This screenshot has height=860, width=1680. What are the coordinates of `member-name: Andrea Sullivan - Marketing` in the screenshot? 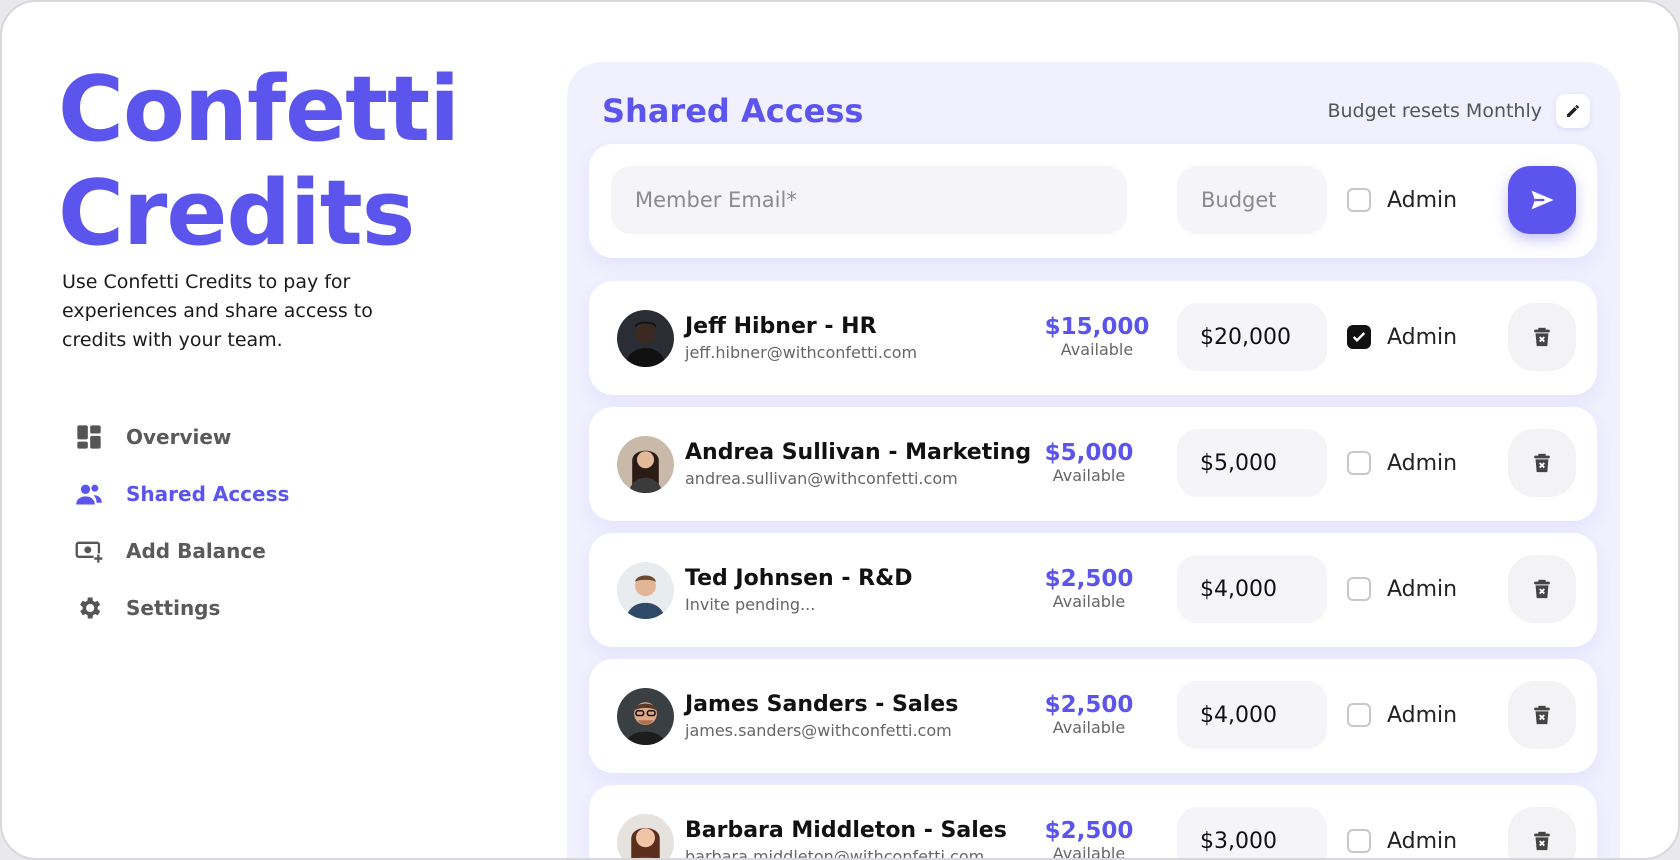 It's located at (858, 452).